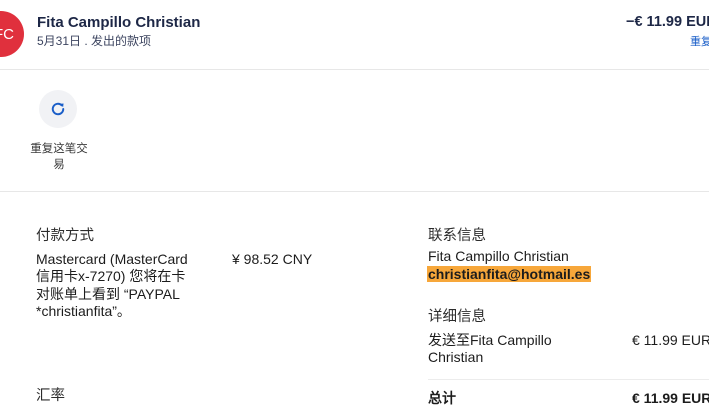 The height and width of the screenshot is (409, 709). Describe the element at coordinates (59, 157) in the screenshot. I see `repeat-transaction-label: 重复这笔交易` at that location.